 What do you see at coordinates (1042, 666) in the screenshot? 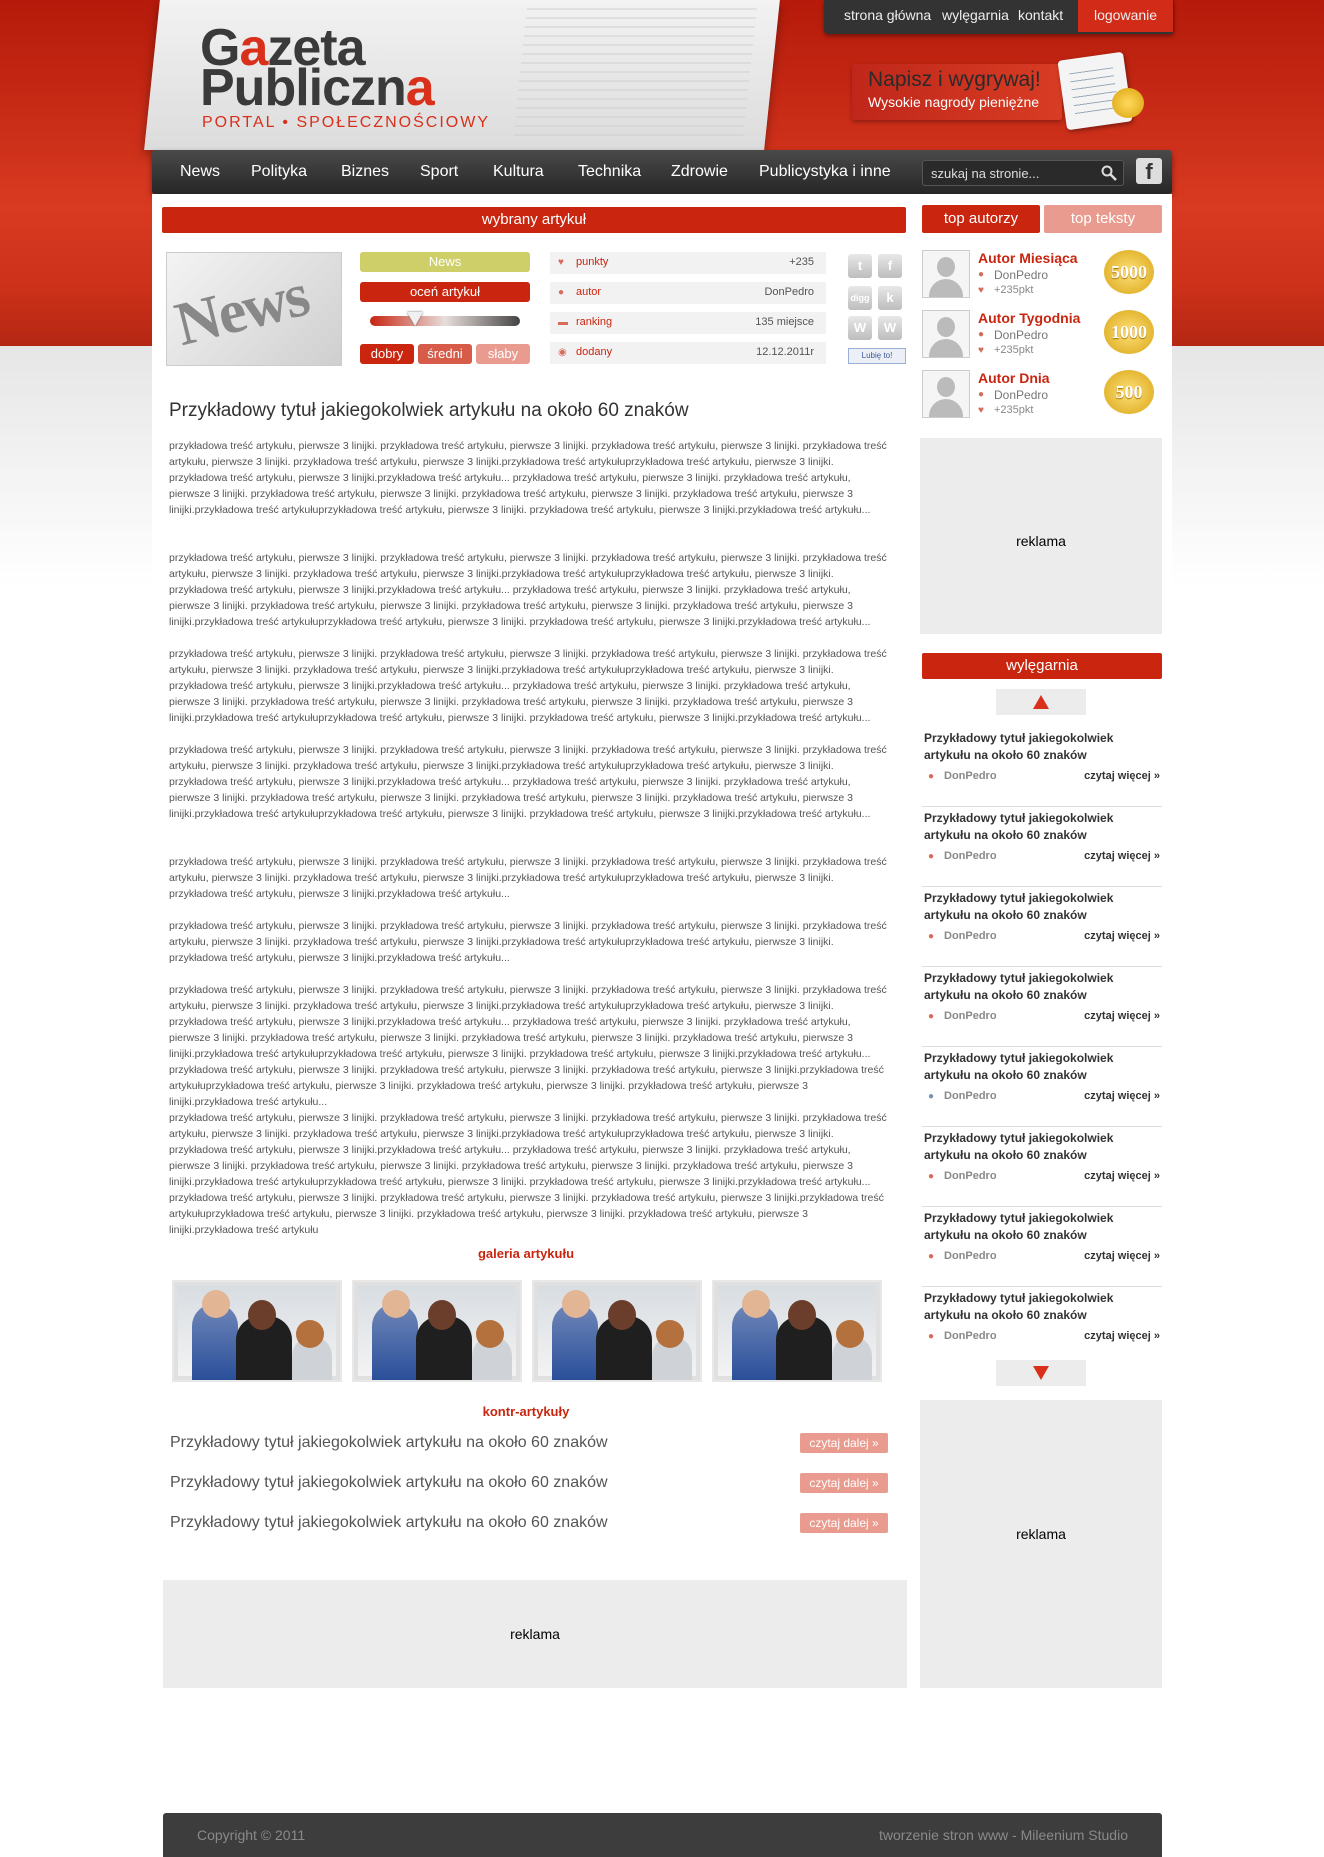
I see `section-header-wylegarnia: wylęgarnia` at bounding box center [1042, 666].